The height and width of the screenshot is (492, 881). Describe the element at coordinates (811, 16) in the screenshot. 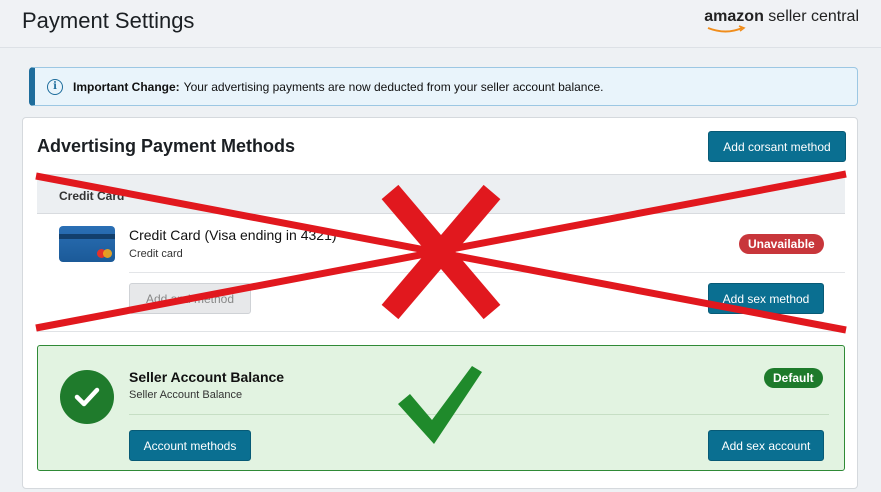

I see `brand-seller-central-text: seller central` at that location.